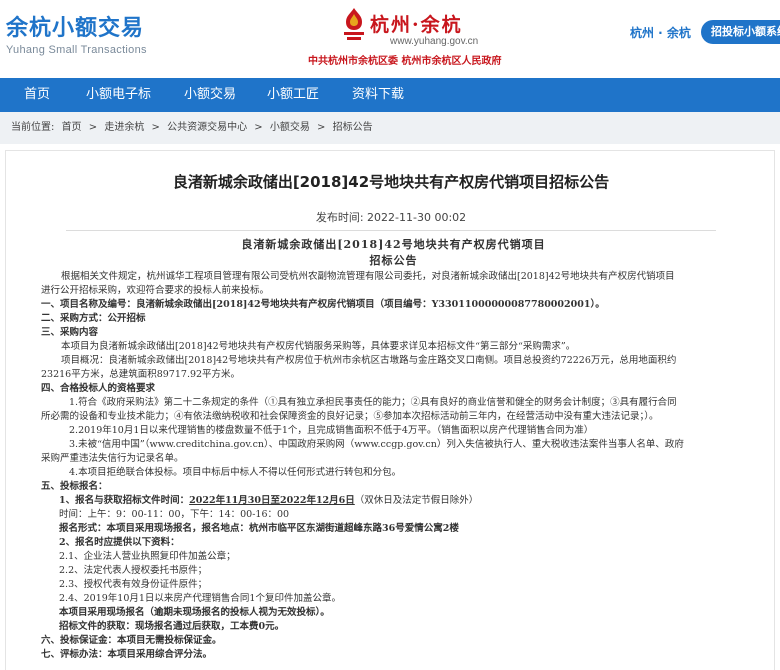 The width and height of the screenshot is (780, 670). Describe the element at coordinates (131, 640) in the screenshot. I see `section-heading: 六、投标保证金：本项目无需投标保证金。` at that location.